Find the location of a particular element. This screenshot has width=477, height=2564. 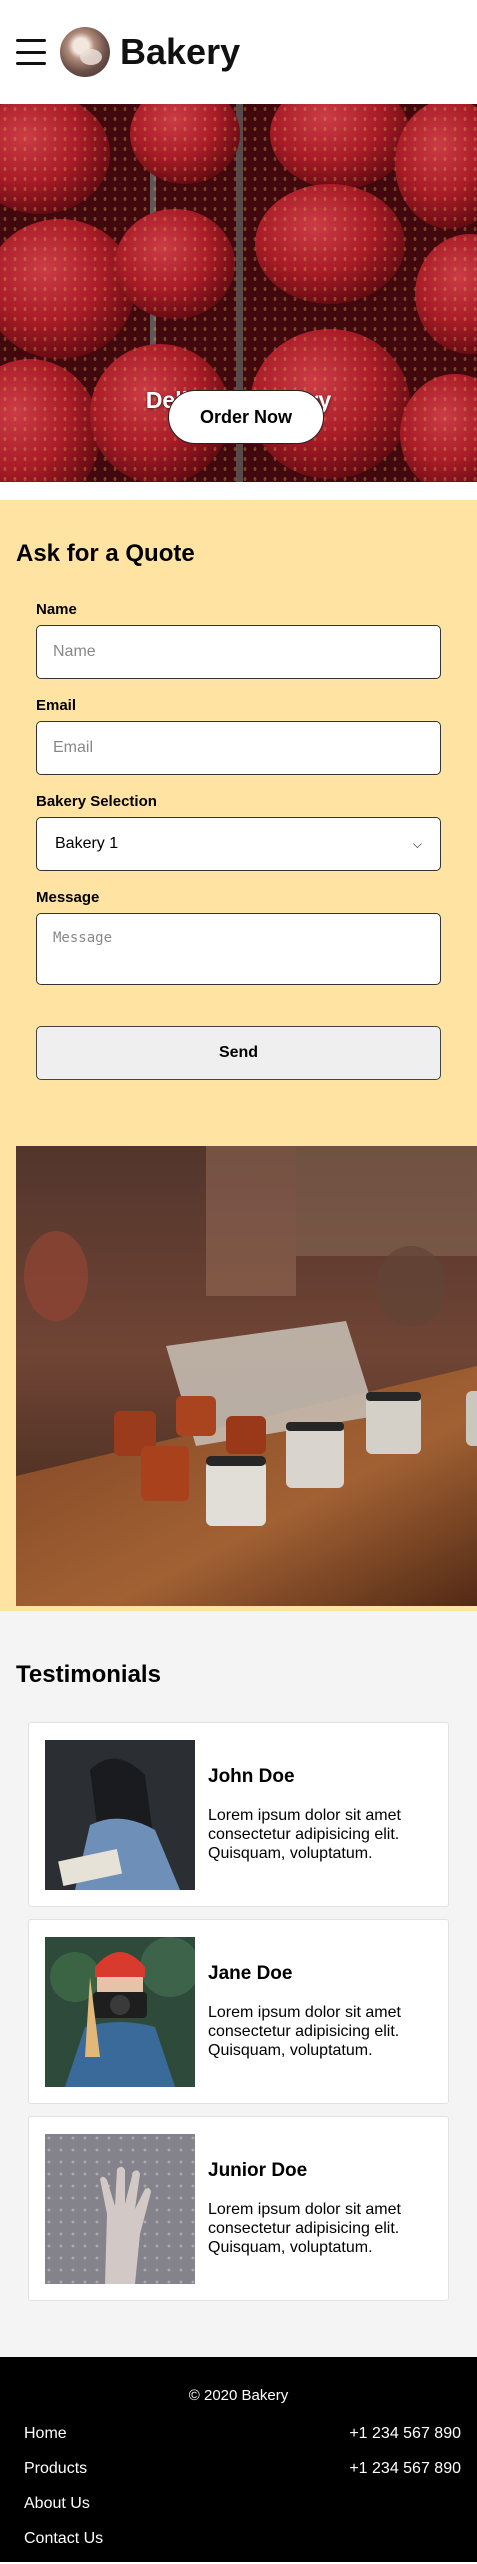

site-header: Bakery is located at coordinates (238, 52).